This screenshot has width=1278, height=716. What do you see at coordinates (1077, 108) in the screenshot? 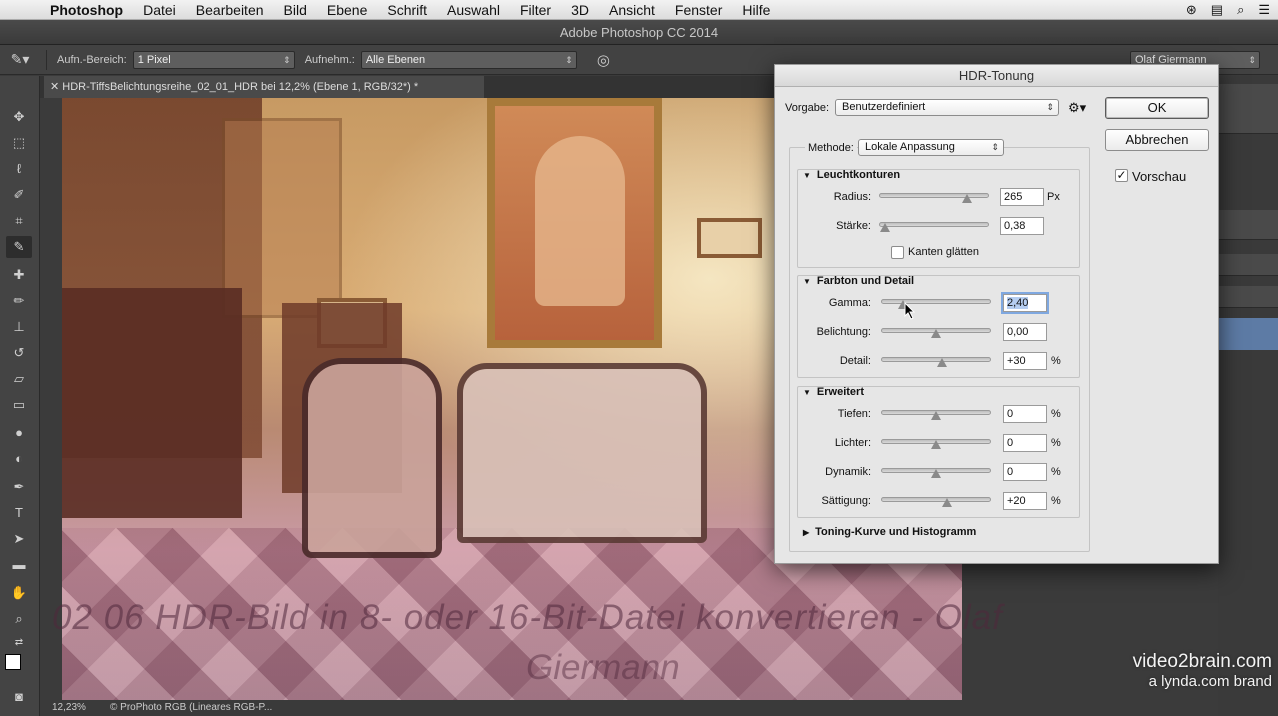
I see `preset-gear-icon: ⚙▾` at bounding box center [1077, 108].